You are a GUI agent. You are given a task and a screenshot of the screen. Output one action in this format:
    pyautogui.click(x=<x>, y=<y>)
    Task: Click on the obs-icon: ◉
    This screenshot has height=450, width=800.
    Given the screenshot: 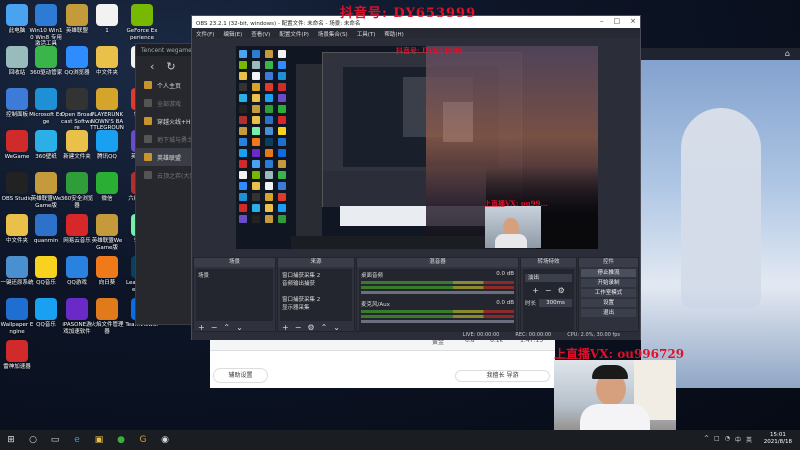 What is the action you would take?
    pyautogui.click(x=165, y=440)
    